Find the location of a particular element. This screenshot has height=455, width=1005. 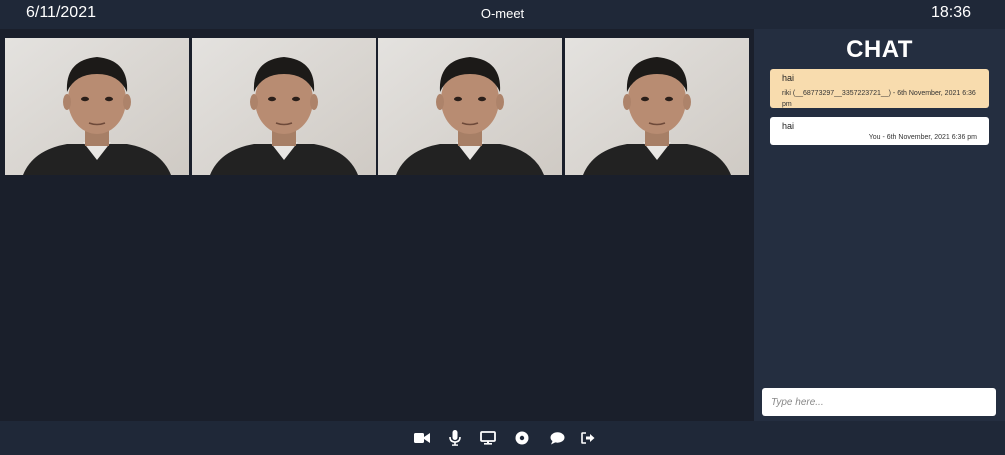

share-screen-button is located at coordinates (488, 438).